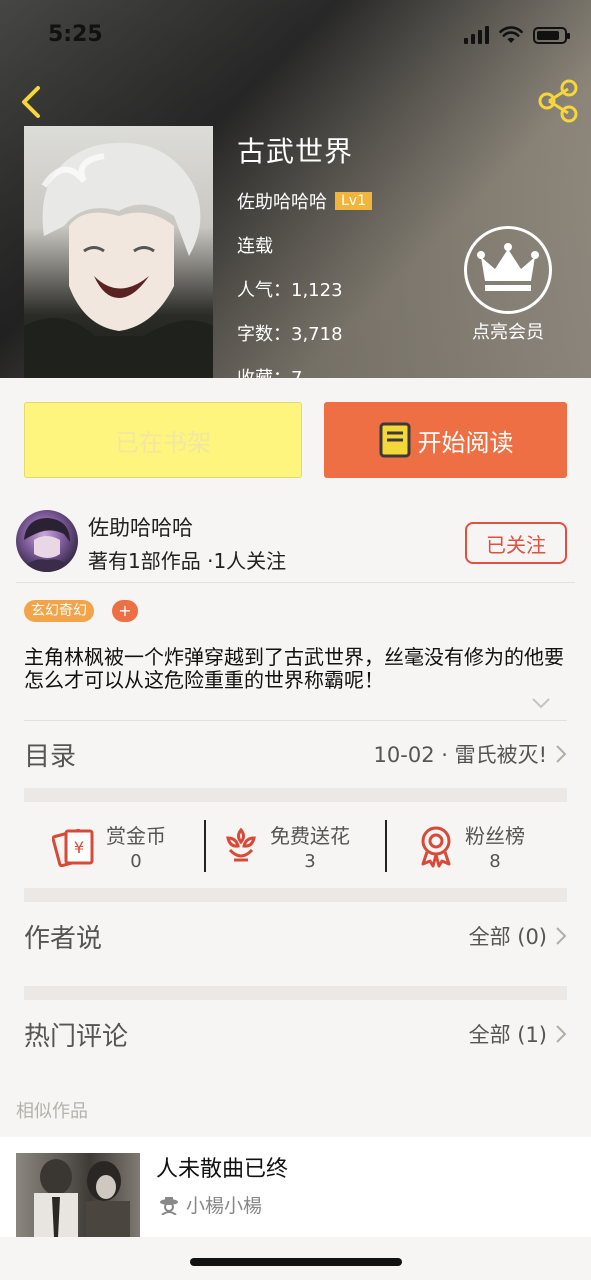 This screenshot has height=1280, width=591. What do you see at coordinates (282, 201) in the screenshot?
I see `book-author: 佐助哈哈哈` at bounding box center [282, 201].